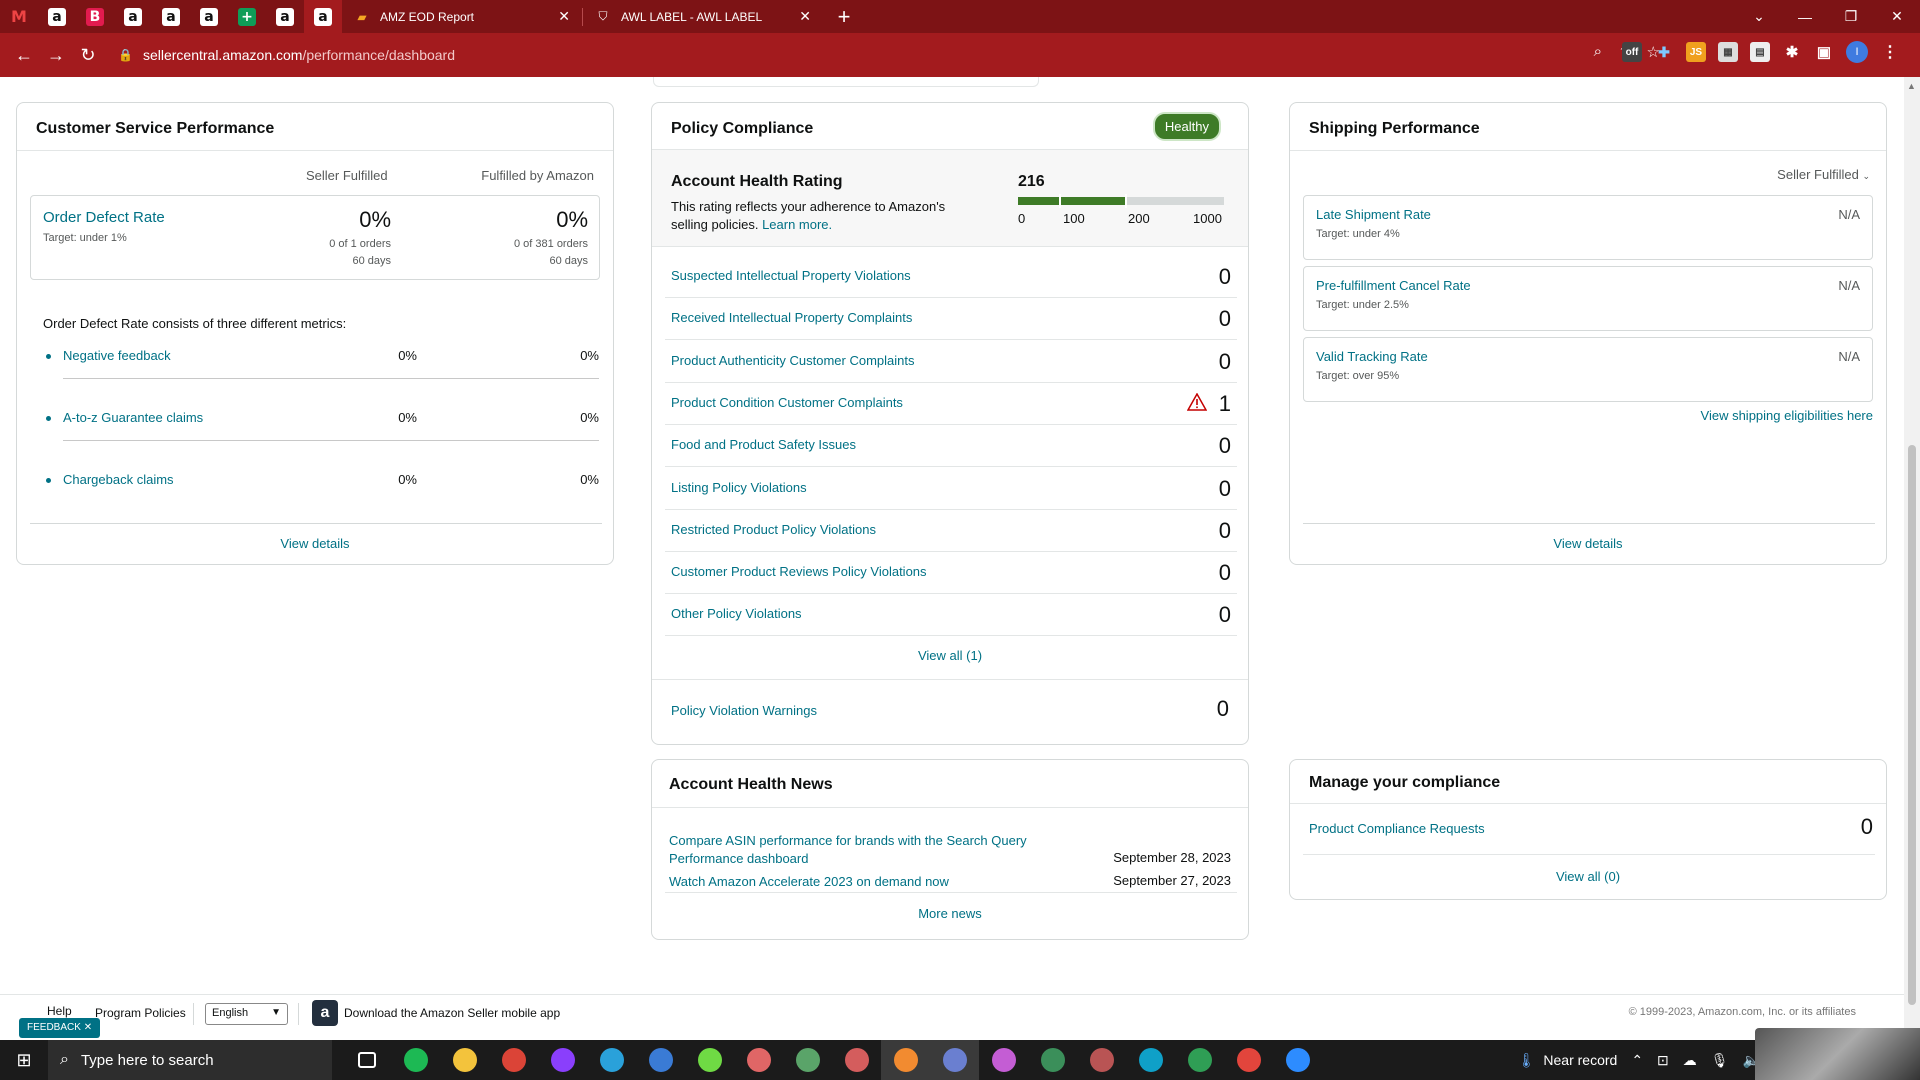 Image resolution: width=1920 pixels, height=1080 pixels. What do you see at coordinates (950, 913) in the screenshot?
I see `more-news-link: More news` at bounding box center [950, 913].